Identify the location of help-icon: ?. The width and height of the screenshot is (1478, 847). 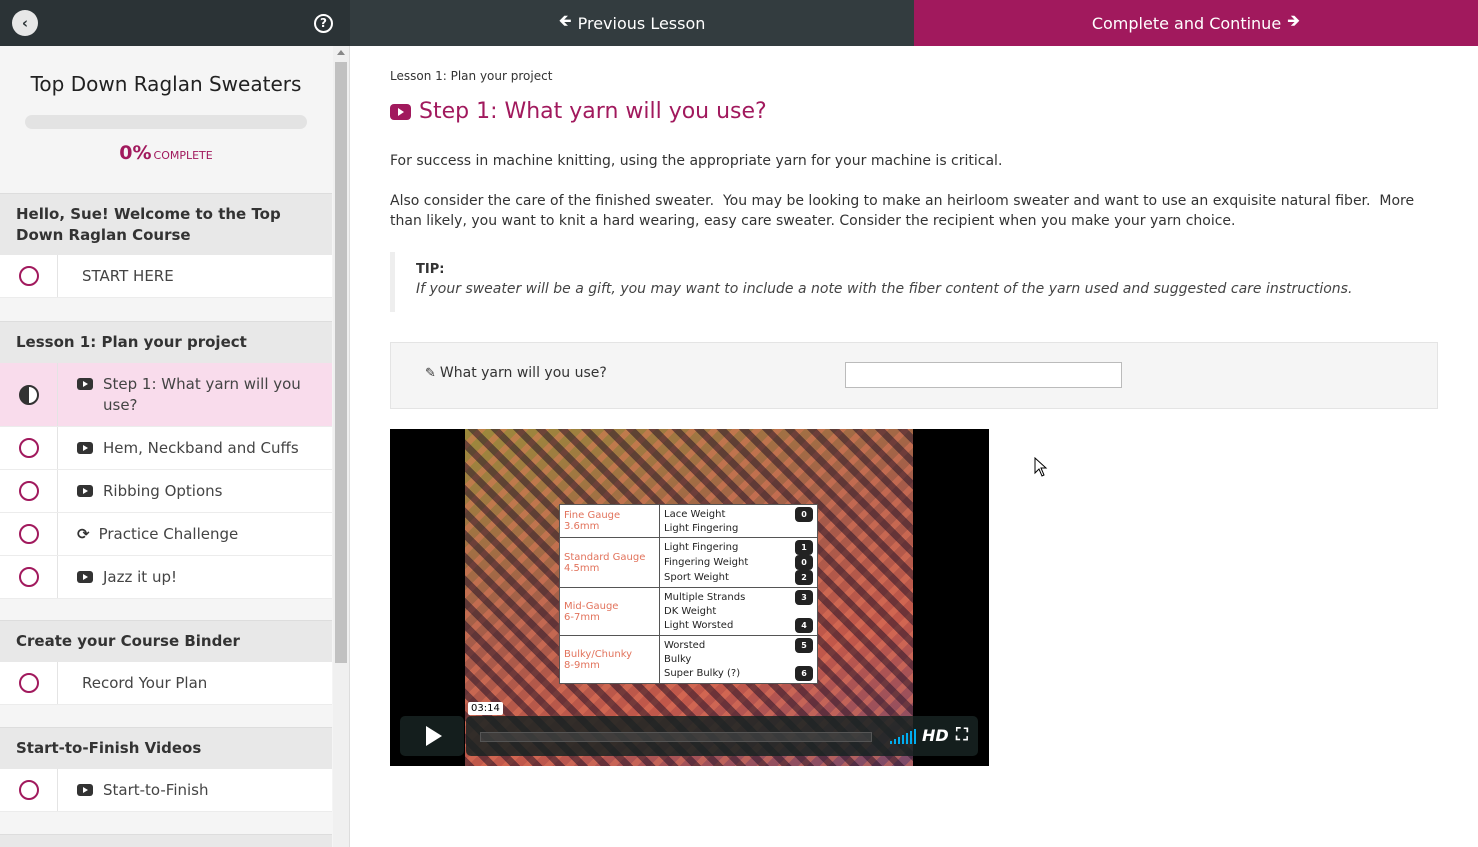
(323, 23).